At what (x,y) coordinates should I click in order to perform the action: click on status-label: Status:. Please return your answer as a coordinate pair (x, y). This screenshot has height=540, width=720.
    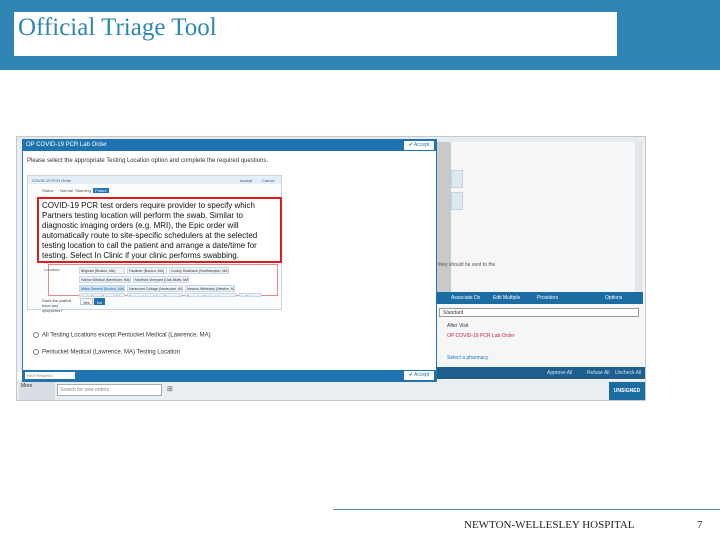
    Looking at the image, I should click on (48, 190).